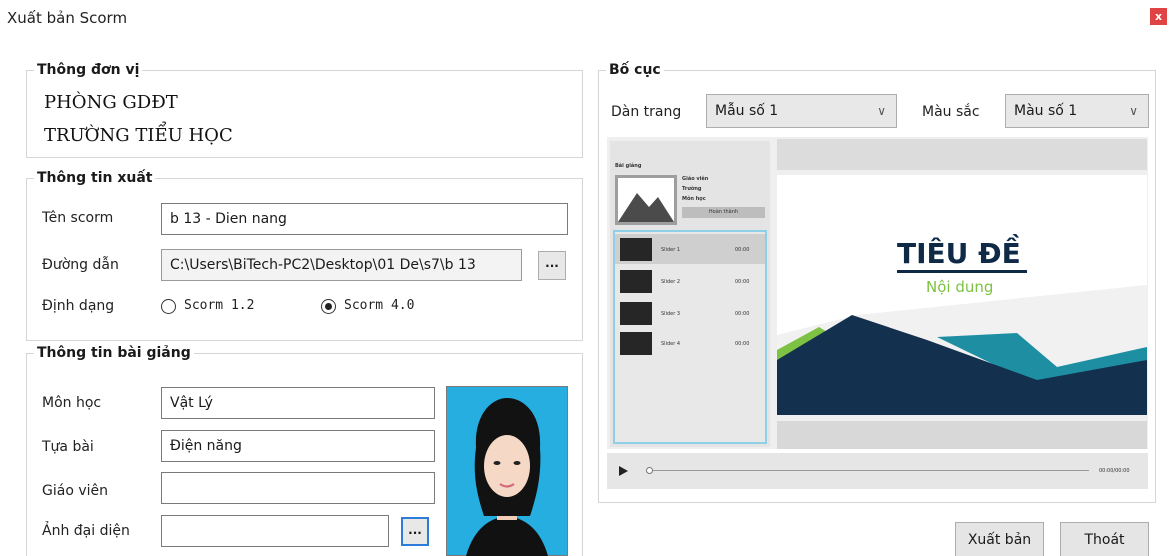 This screenshot has width=1174, height=556. Describe the element at coordinates (219, 305) in the screenshot. I see `scorm-1-2-label: Scorm 1.2` at that location.